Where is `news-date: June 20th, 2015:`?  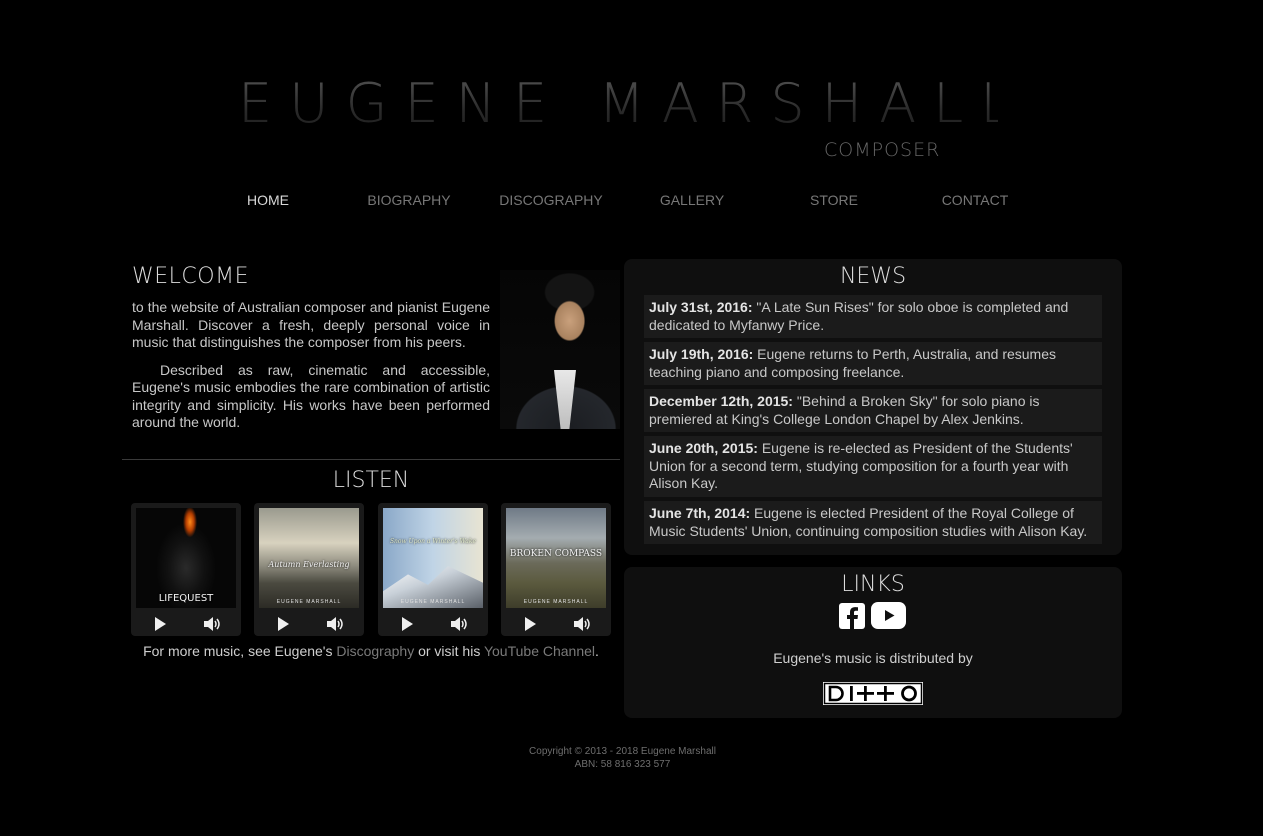
news-date: June 20th, 2015: is located at coordinates (703, 448).